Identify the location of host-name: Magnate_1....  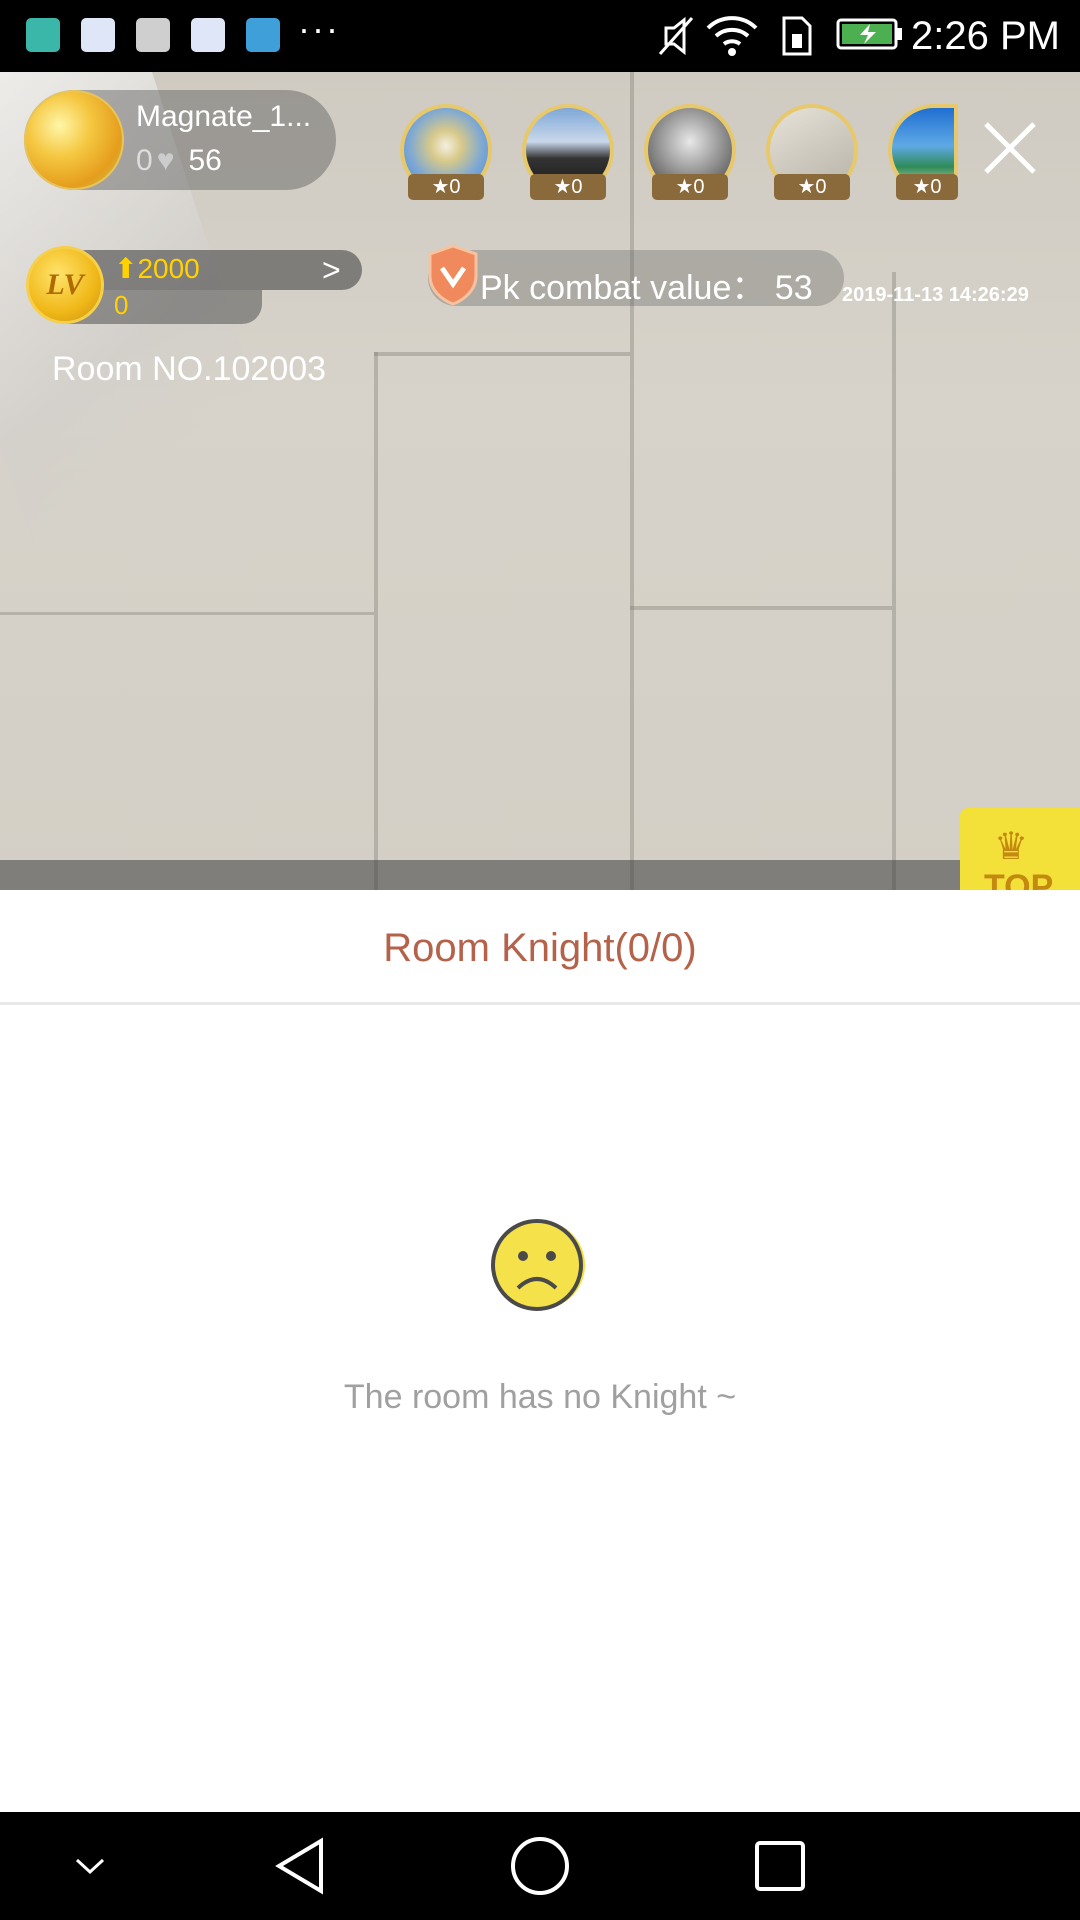
(224, 116).